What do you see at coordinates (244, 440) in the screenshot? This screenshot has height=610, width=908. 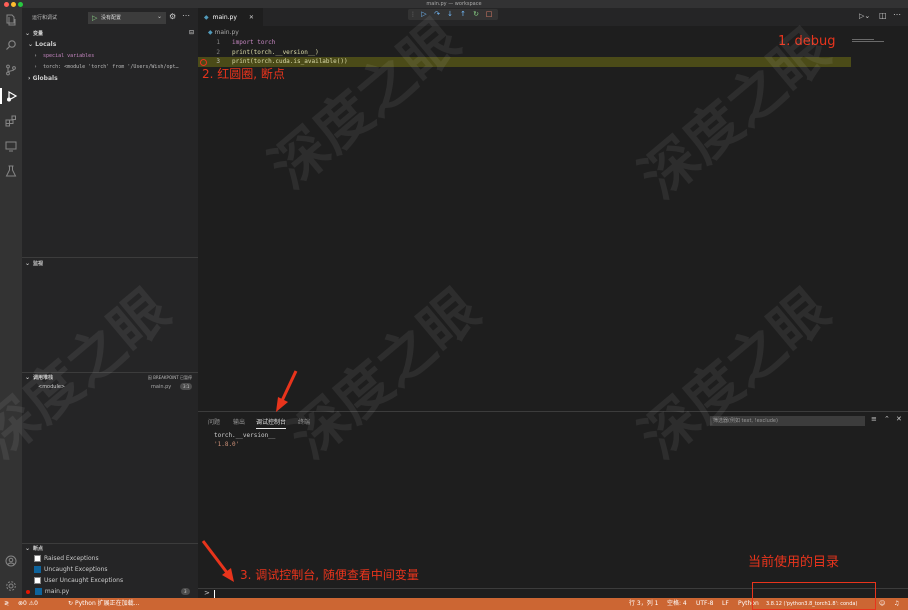 I see `console-output: torch.__version__ '1.8.0'` at bounding box center [244, 440].